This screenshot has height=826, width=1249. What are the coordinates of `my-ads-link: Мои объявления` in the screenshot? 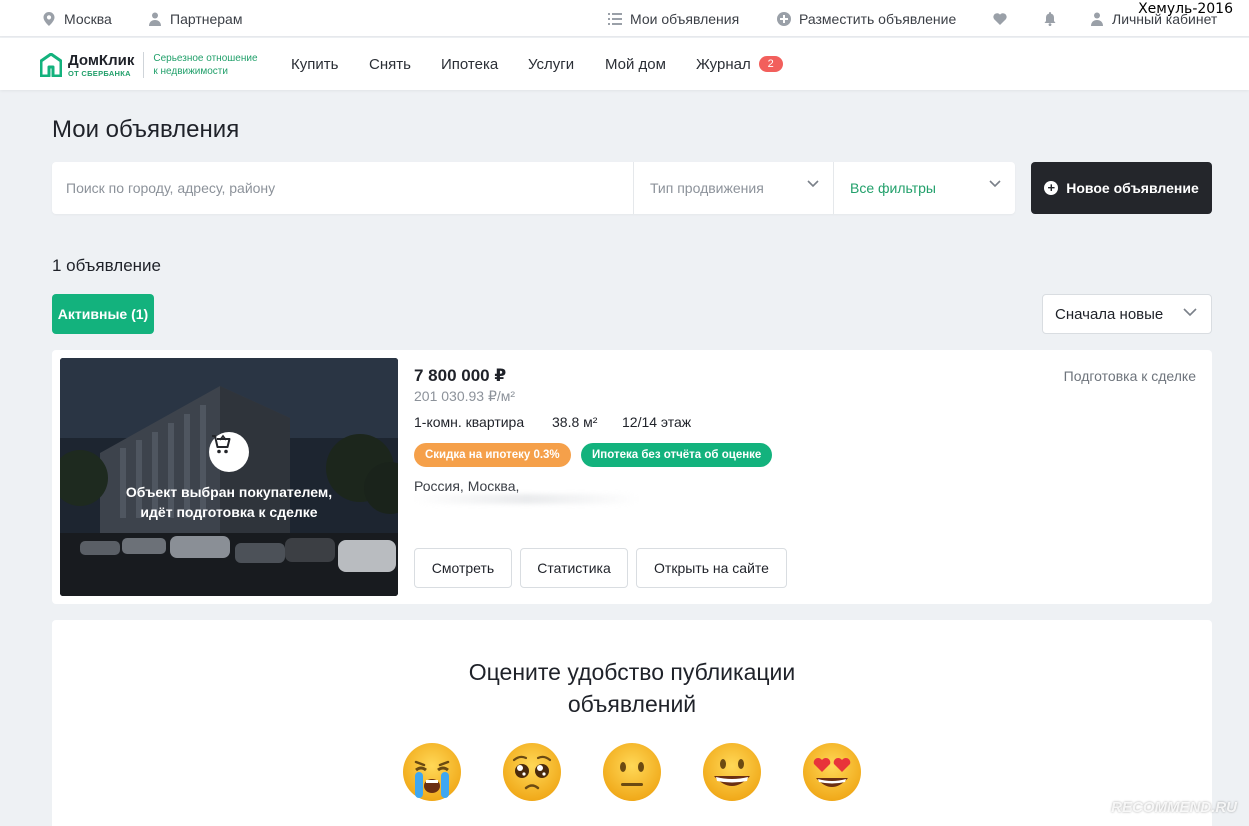 It's located at (673, 18).